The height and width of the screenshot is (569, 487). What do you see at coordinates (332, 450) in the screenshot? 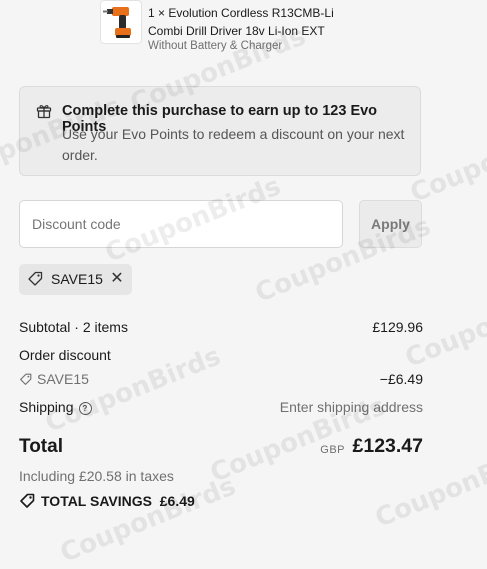
I see `currency-code: GBP` at bounding box center [332, 450].